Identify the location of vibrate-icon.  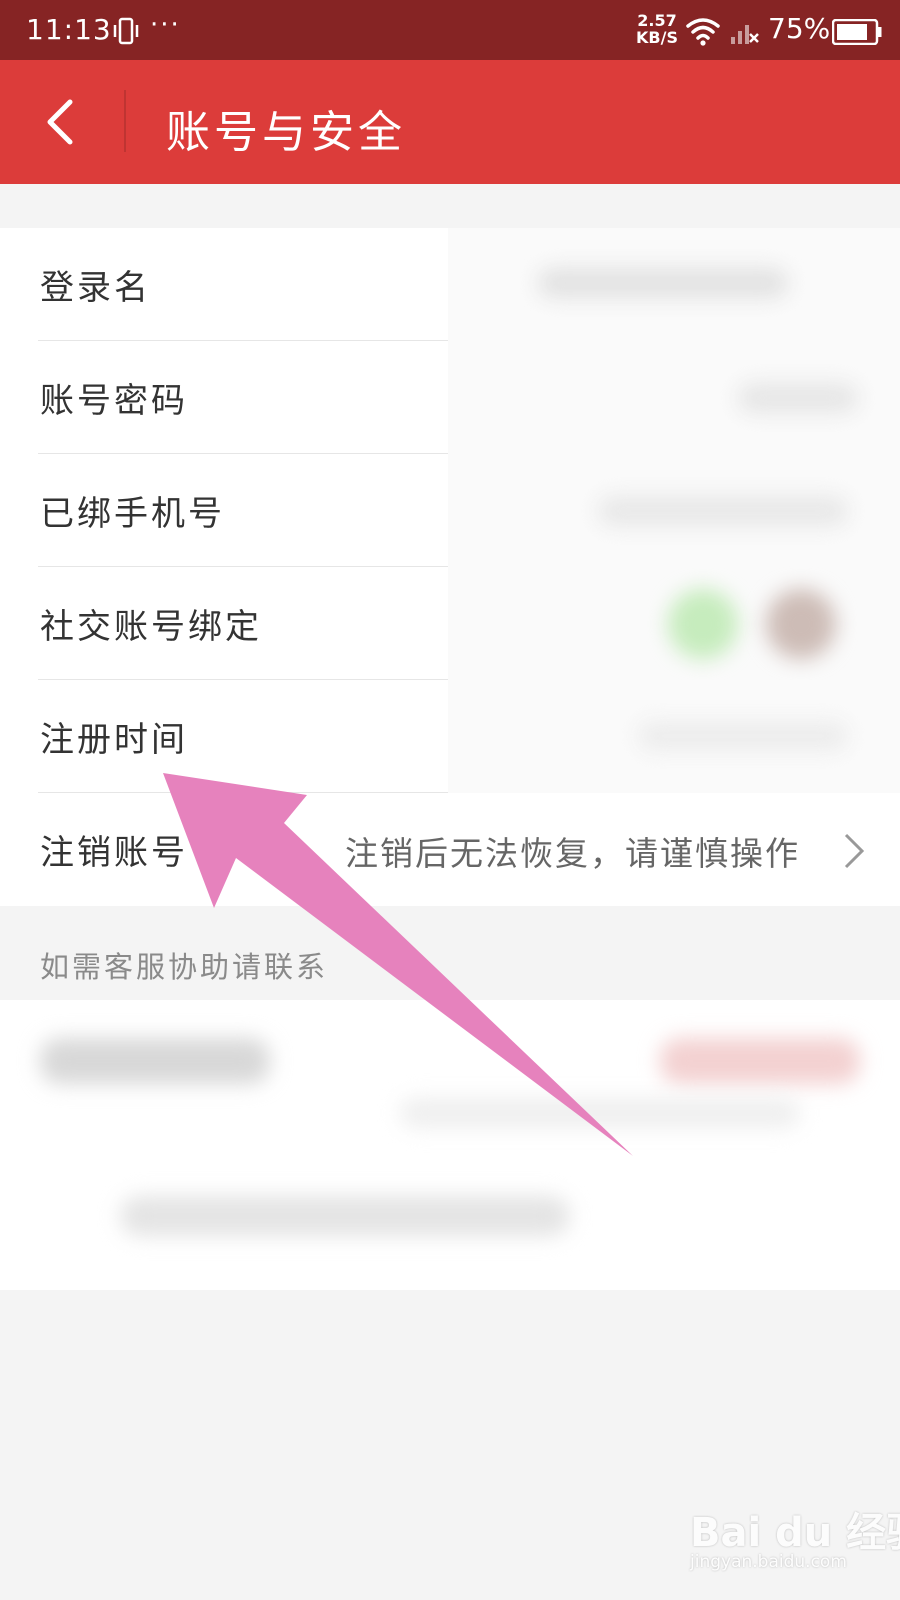
(126, 31).